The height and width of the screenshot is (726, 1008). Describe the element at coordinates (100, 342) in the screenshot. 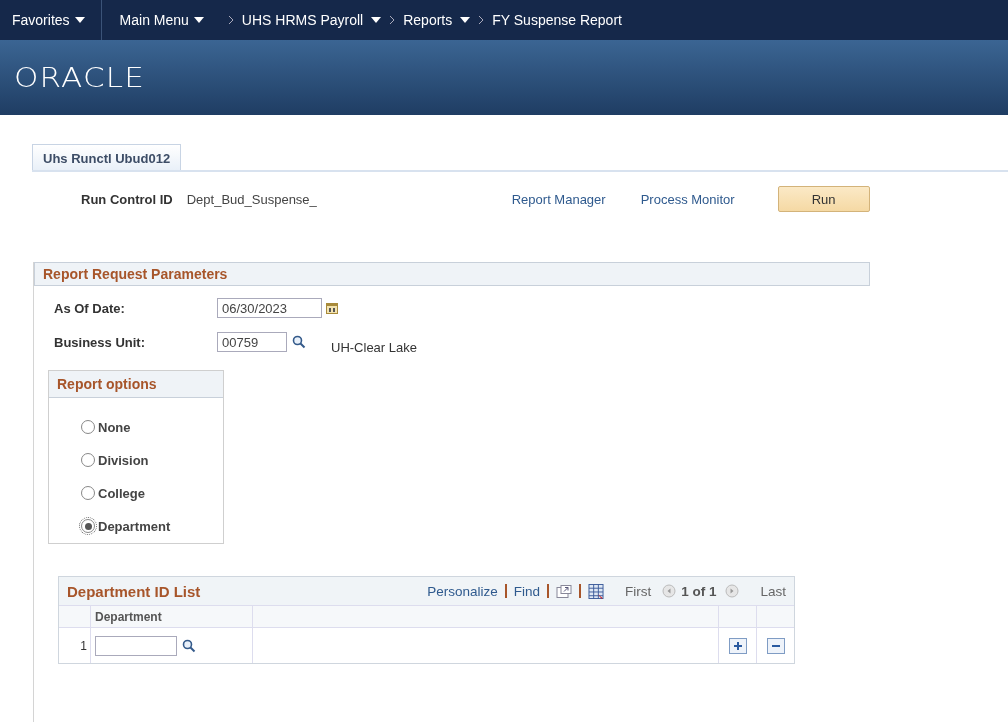

I see `field-label: Business Unit:` at that location.